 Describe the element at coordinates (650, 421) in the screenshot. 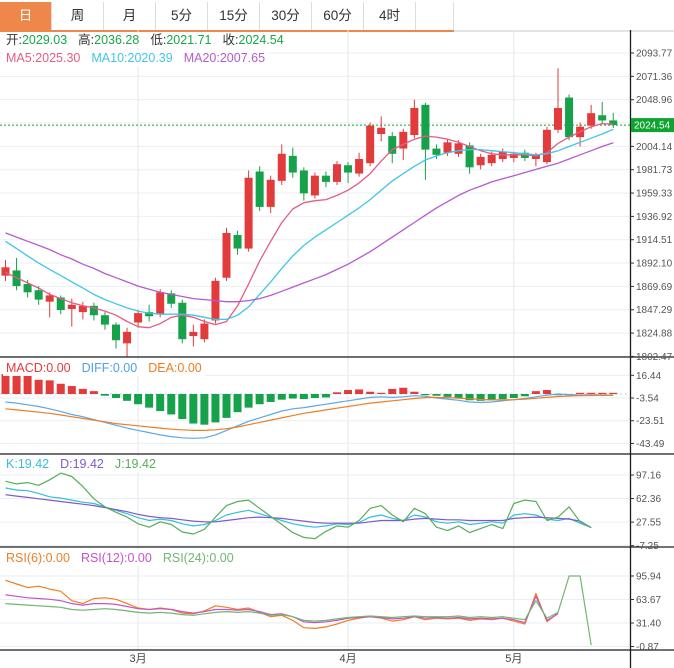

I see `axis-label: -23.51` at that location.